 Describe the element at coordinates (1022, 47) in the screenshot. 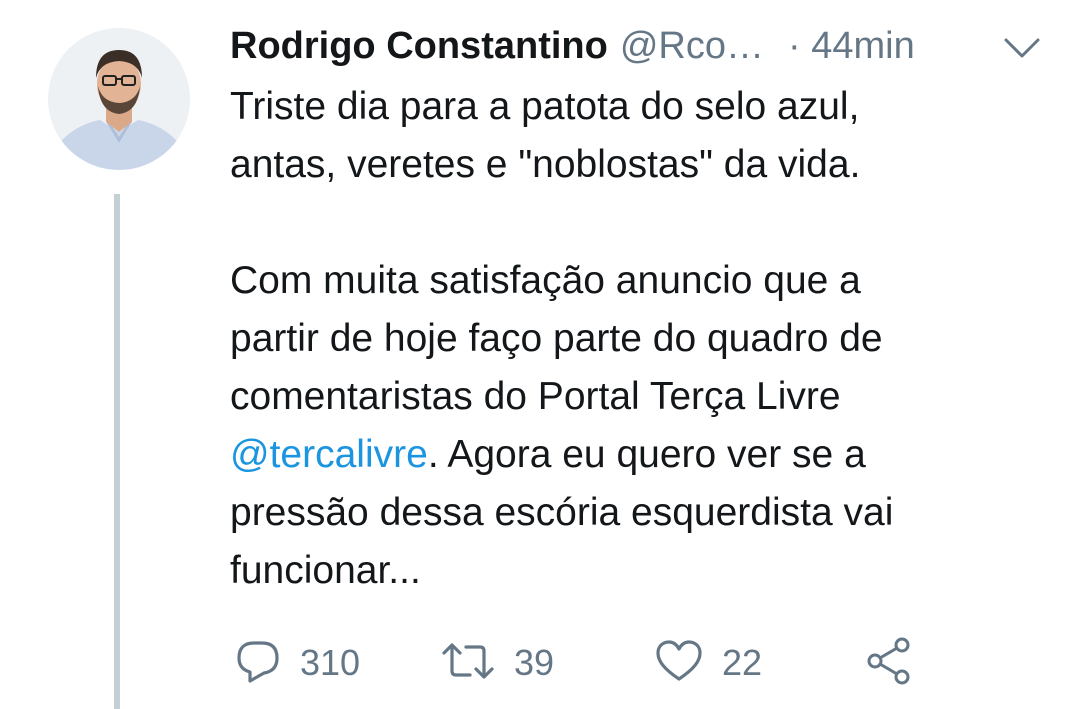

I see `chevron-down-icon` at that location.